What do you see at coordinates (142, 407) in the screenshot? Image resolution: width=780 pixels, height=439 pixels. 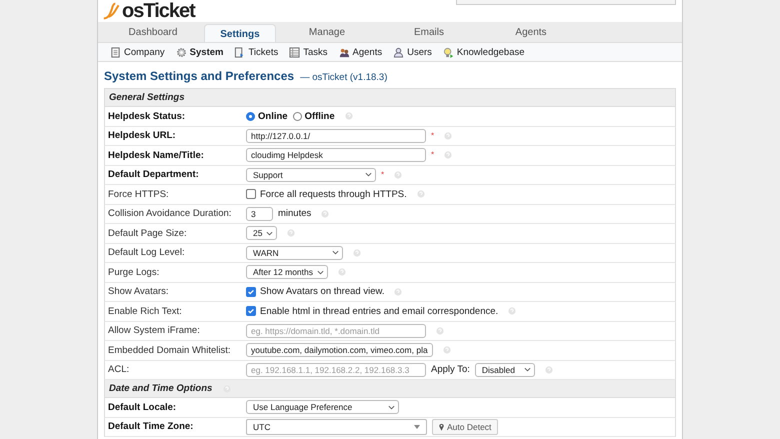 I see `setting-label: Default Locale:` at bounding box center [142, 407].